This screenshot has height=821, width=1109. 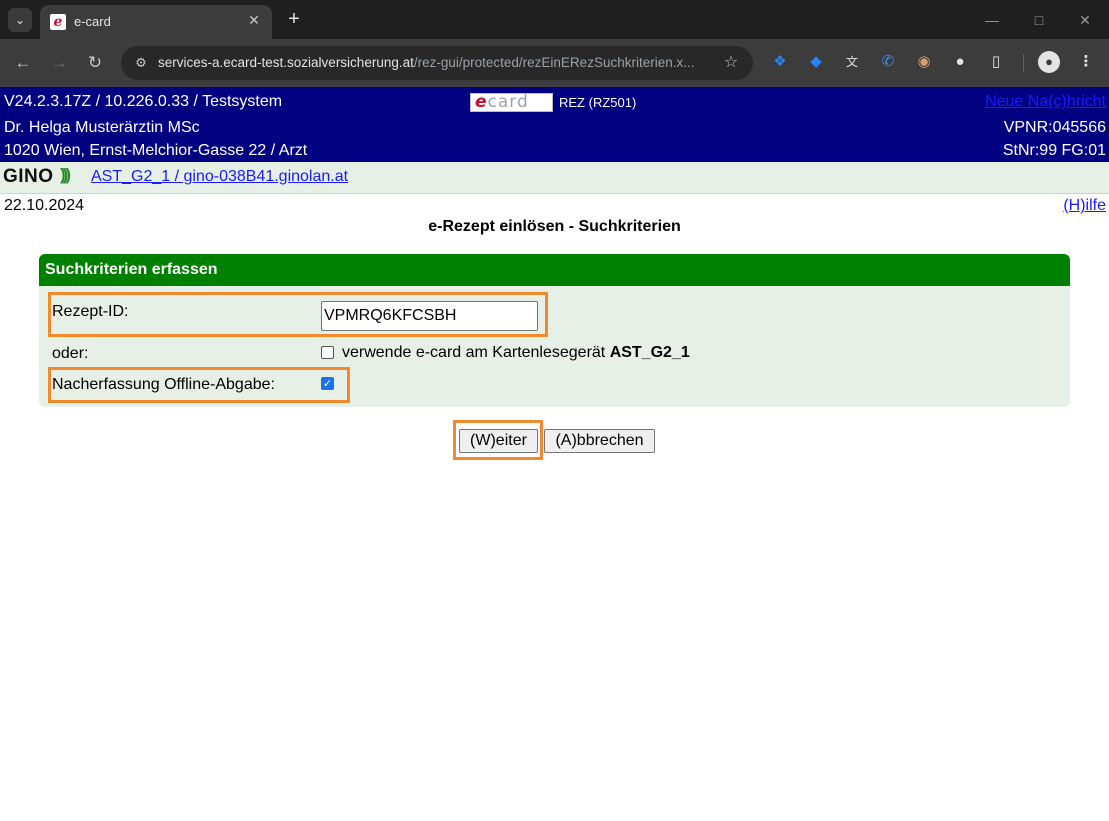 I want to click on star-icon: ☆, so click(x=731, y=62).